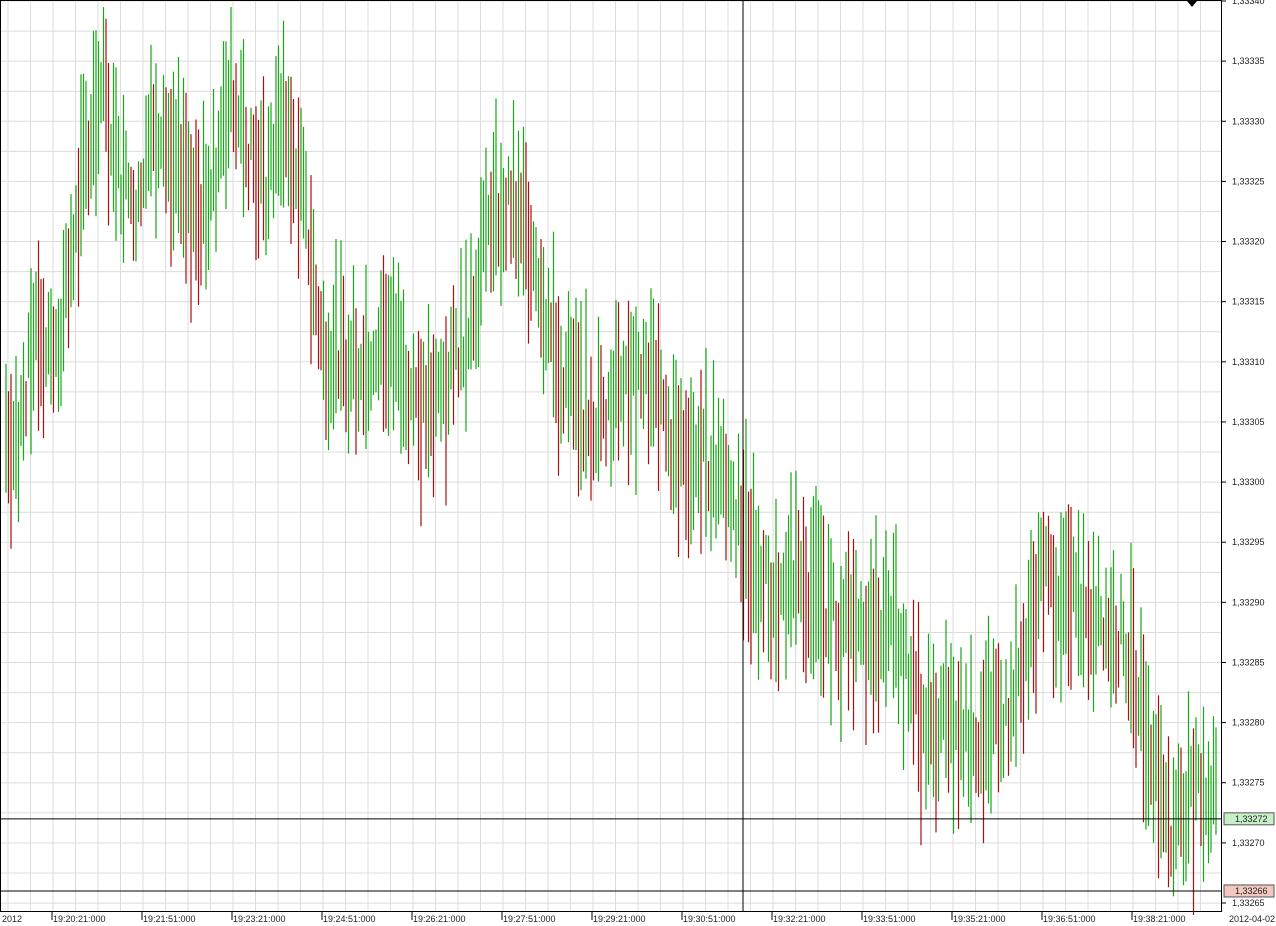 Image resolution: width=1276 pixels, height=926 pixels. Describe the element at coordinates (1251, 819) in the screenshot. I see `bid-price-label: 1,33272` at that location.